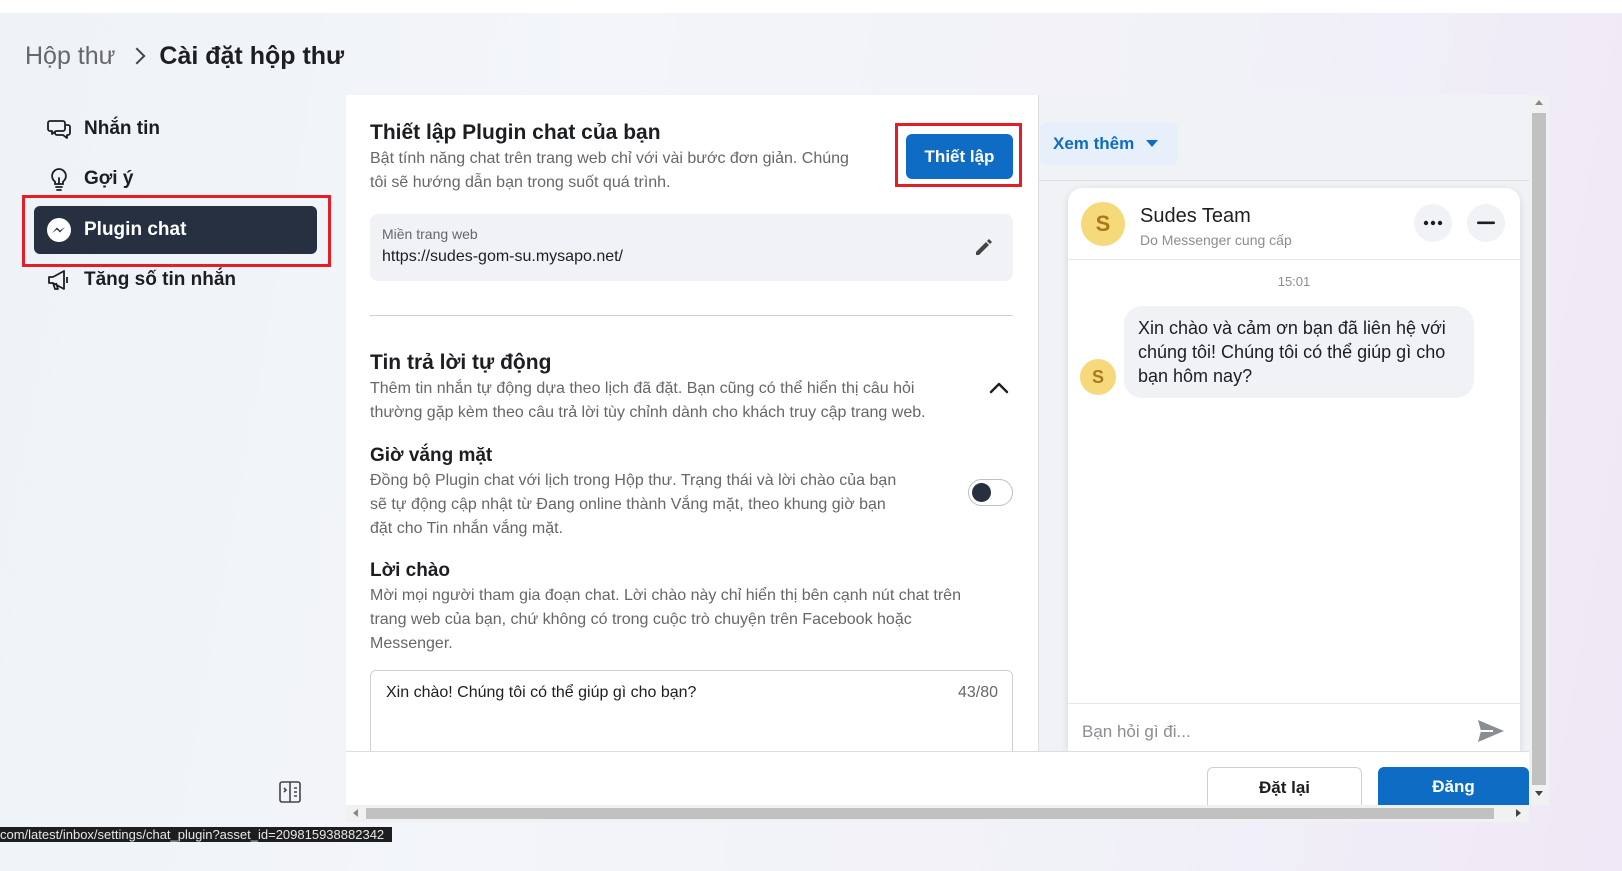 The image size is (1622, 871). I want to click on greeting-description-line-3: Messenger., so click(411, 643).